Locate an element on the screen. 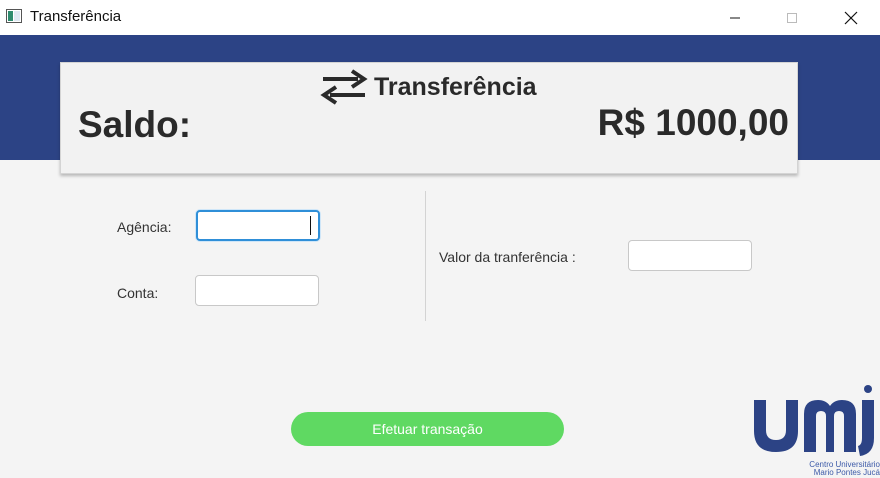 This screenshot has height=478, width=880. window-title: Transferência is located at coordinates (76, 16).